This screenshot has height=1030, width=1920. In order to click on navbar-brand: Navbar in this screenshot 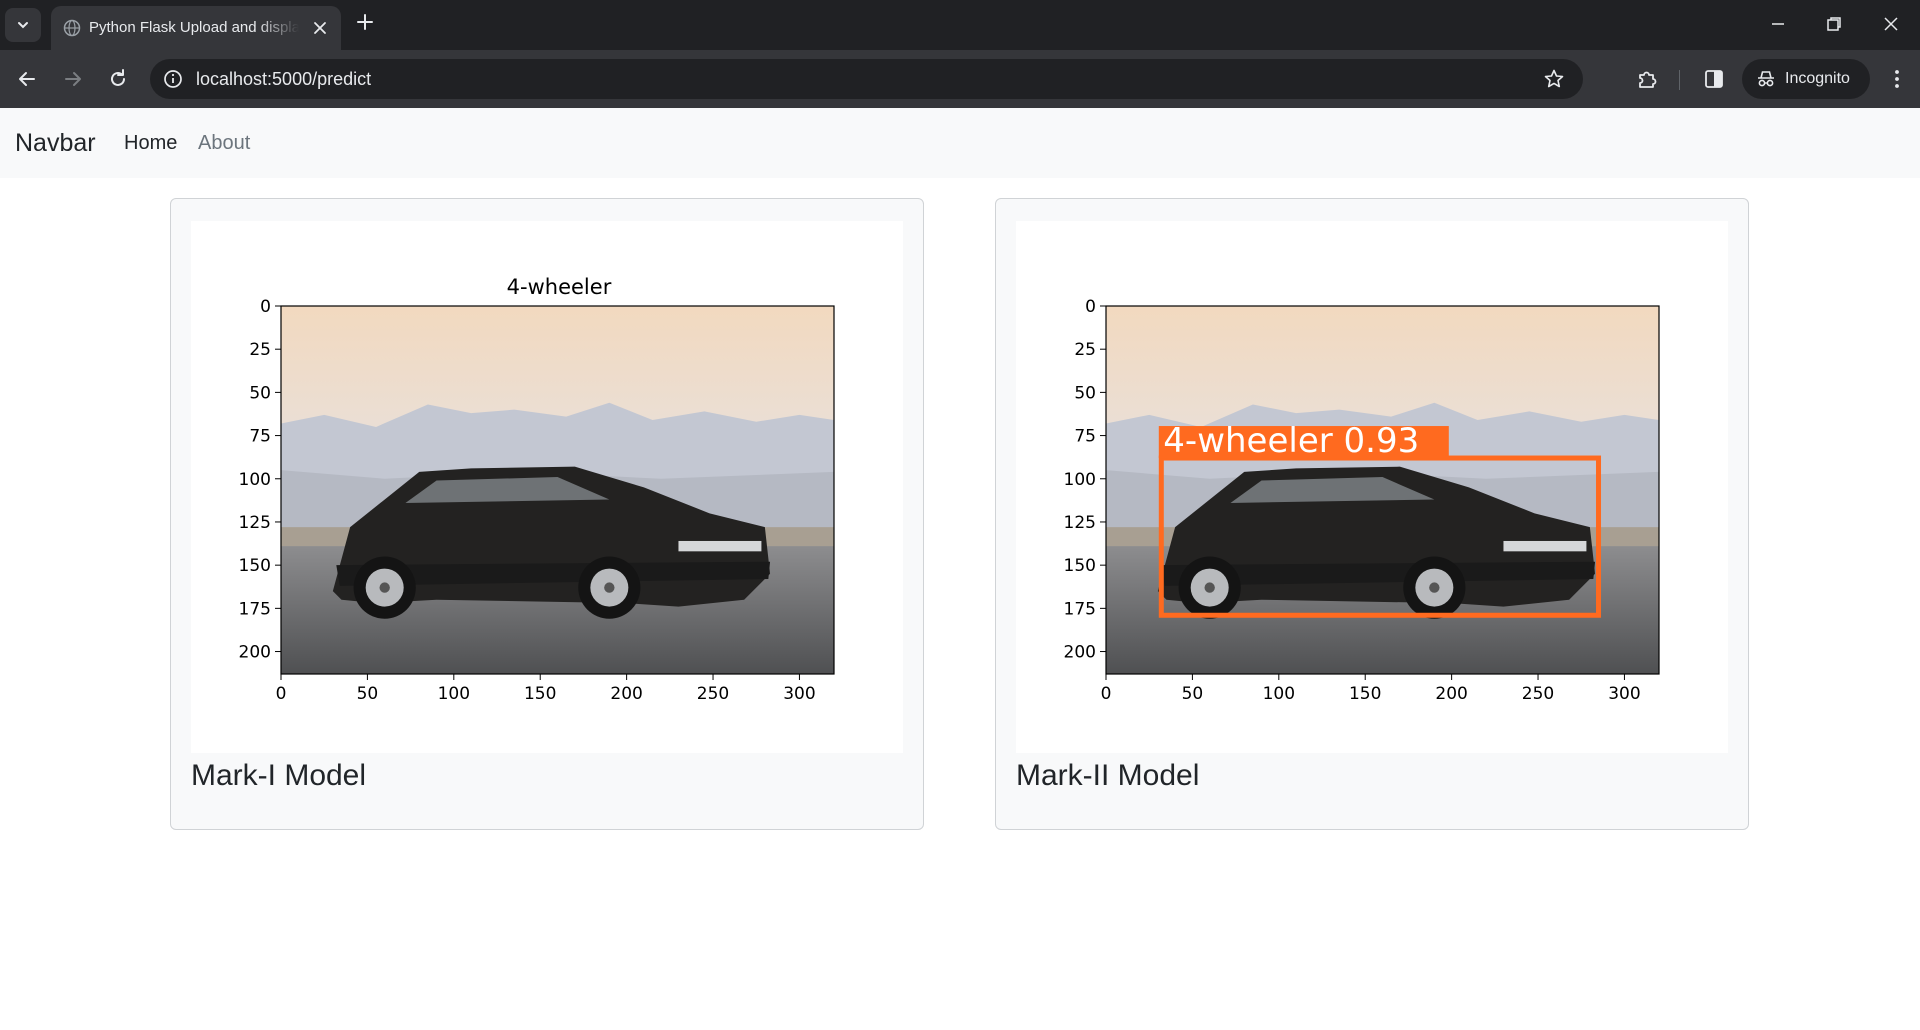, I will do `click(55, 143)`.